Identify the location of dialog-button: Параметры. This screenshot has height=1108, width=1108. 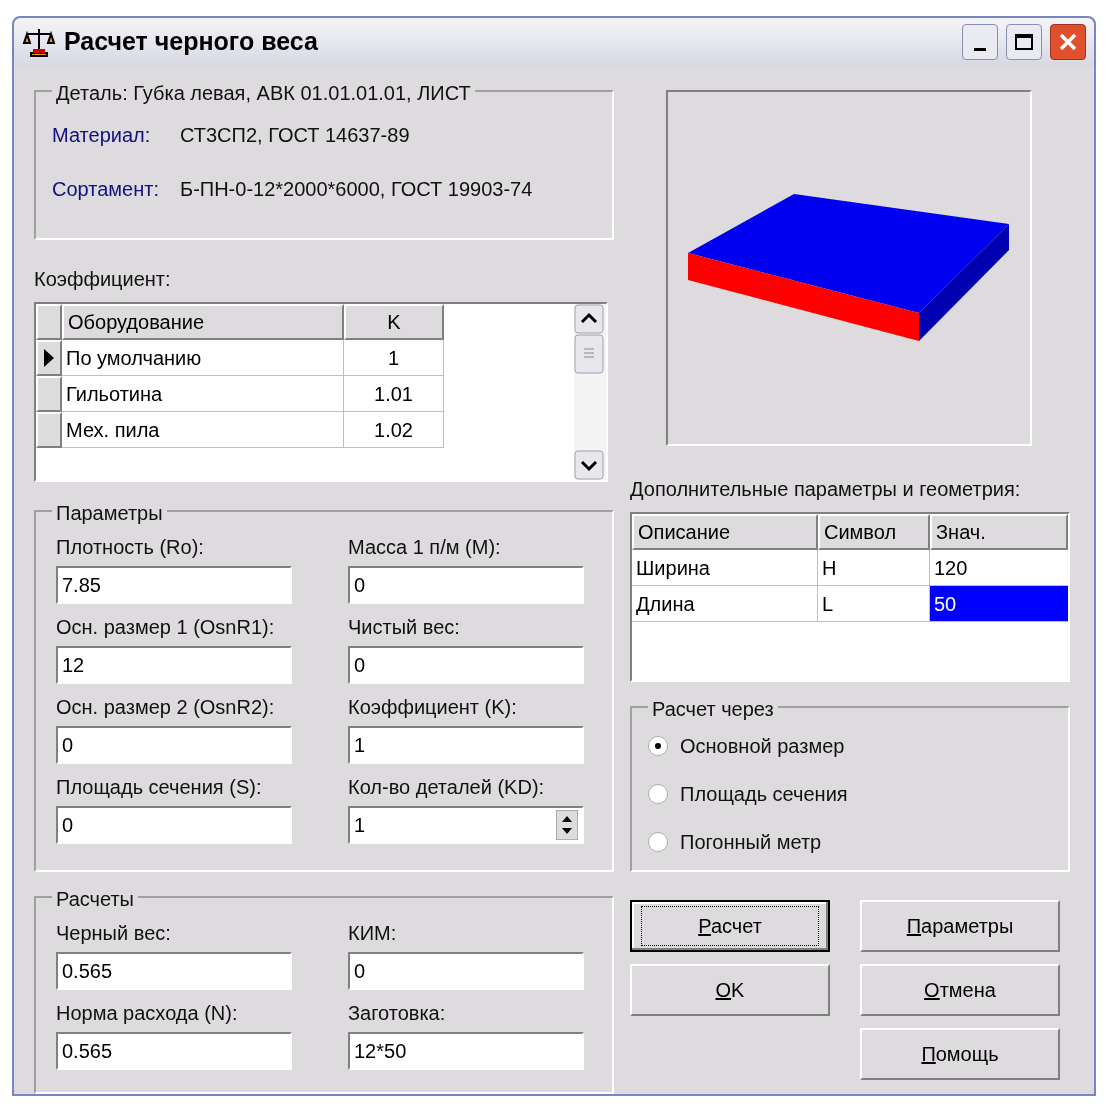
(960, 926).